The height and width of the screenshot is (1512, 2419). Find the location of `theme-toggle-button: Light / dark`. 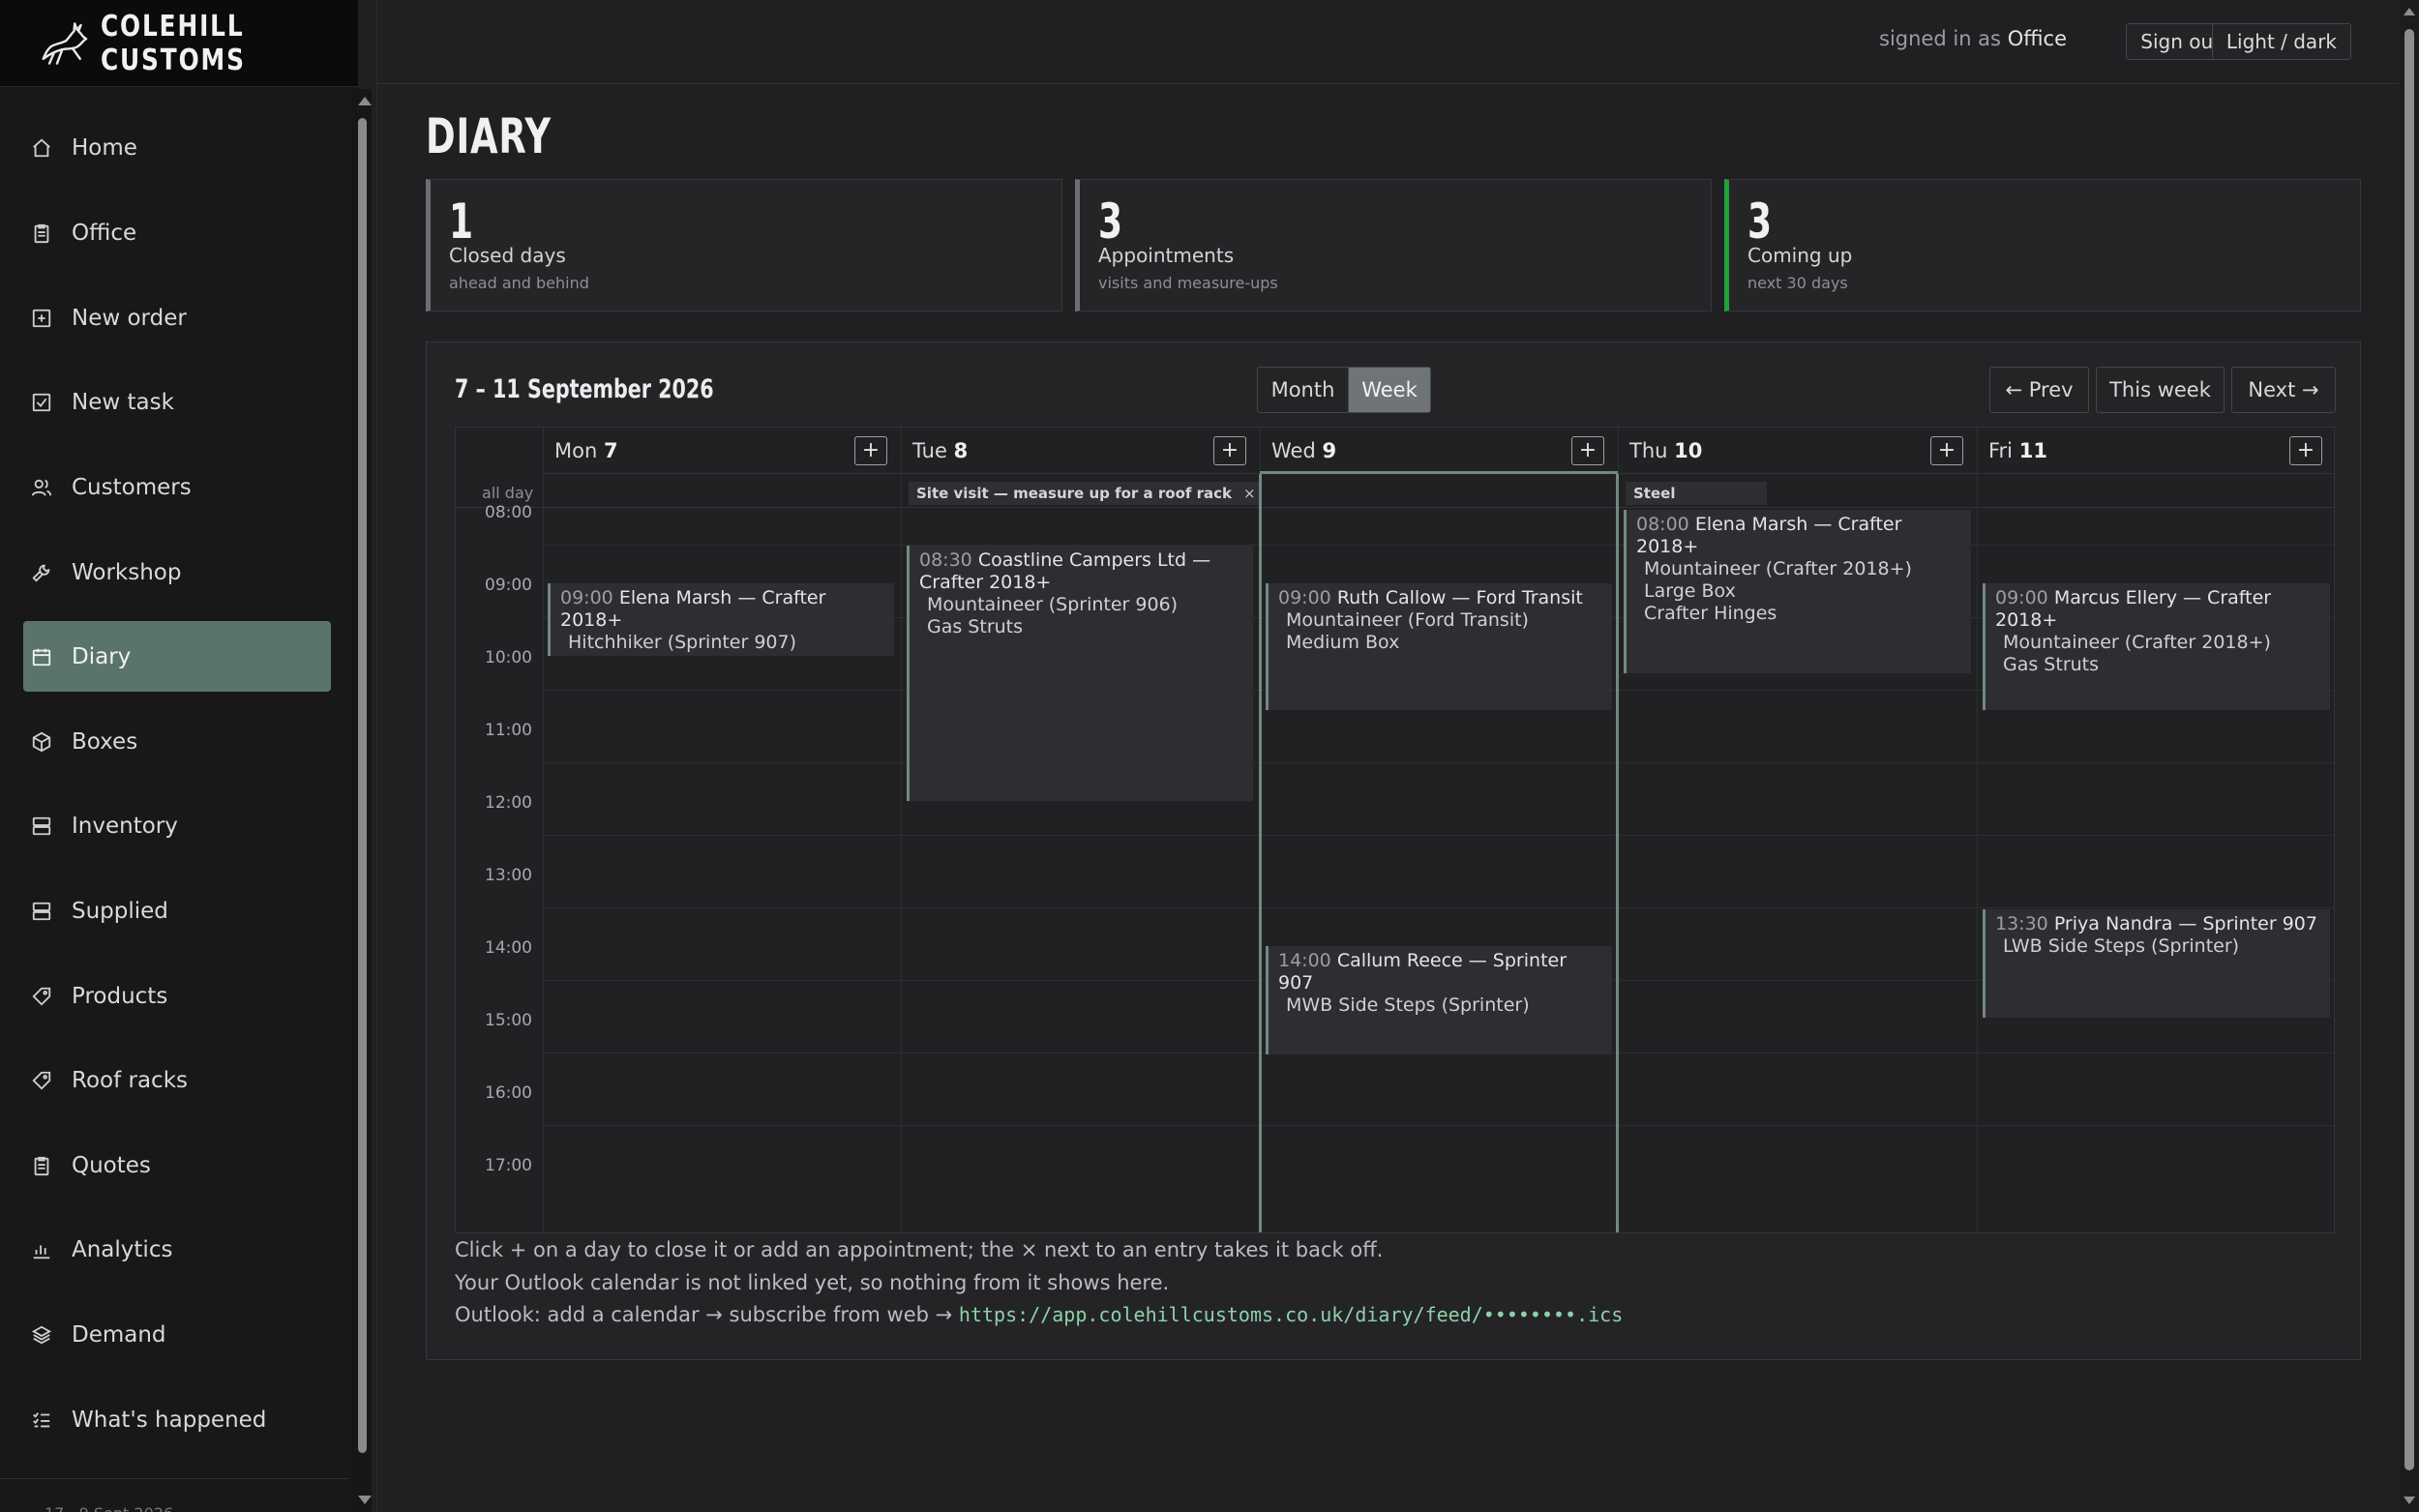

theme-toggle-button: Light / dark is located at coordinates (2281, 41).